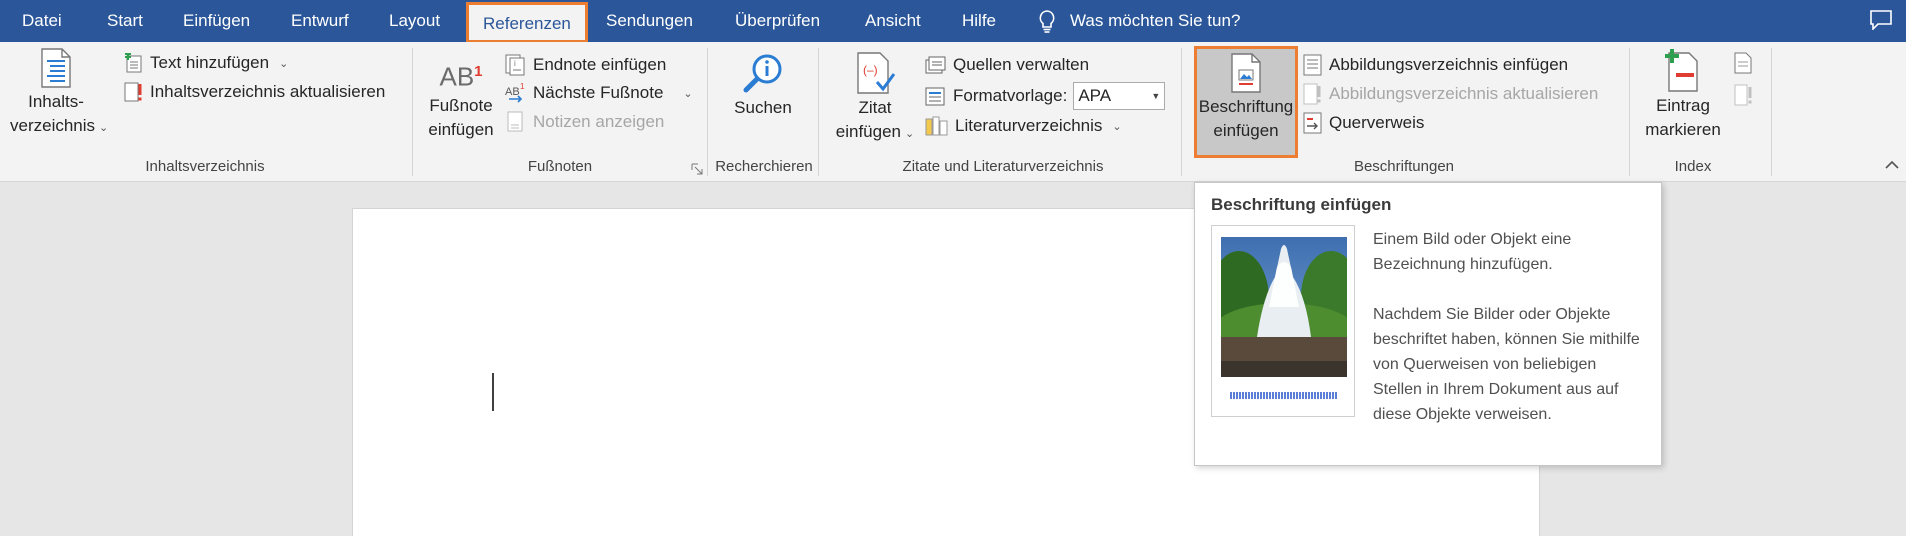  What do you see at coordinates (133, 63) in the screenshot?
I see `add-text-icon` at bounding box center [133, 63].